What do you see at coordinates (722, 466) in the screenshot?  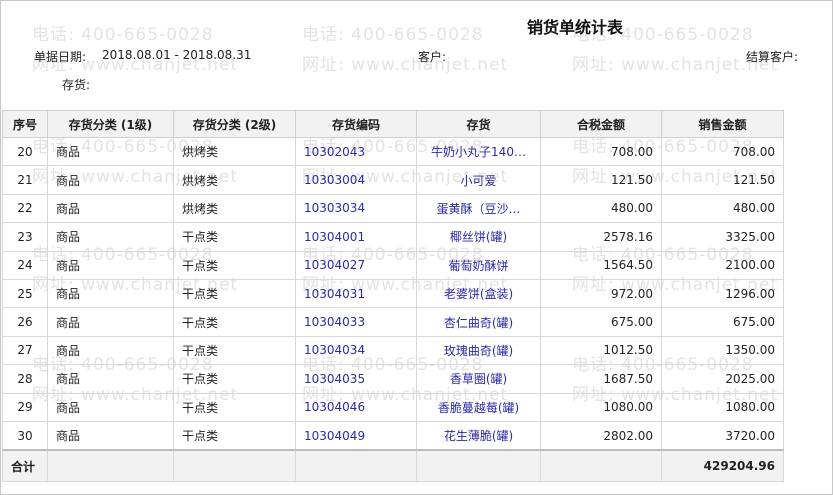 I see `total-sales-amount: 429204.96` at bounding box center [722, 466].